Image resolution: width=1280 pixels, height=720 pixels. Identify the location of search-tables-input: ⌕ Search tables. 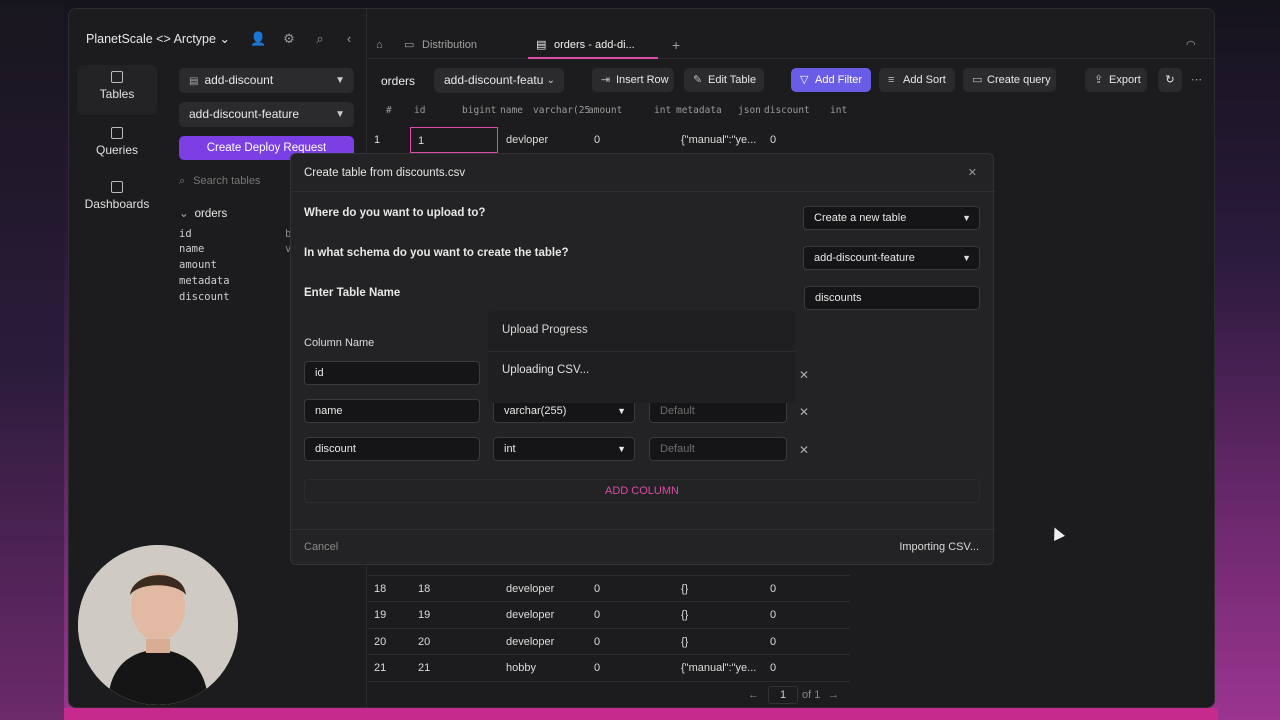
(235, 181).